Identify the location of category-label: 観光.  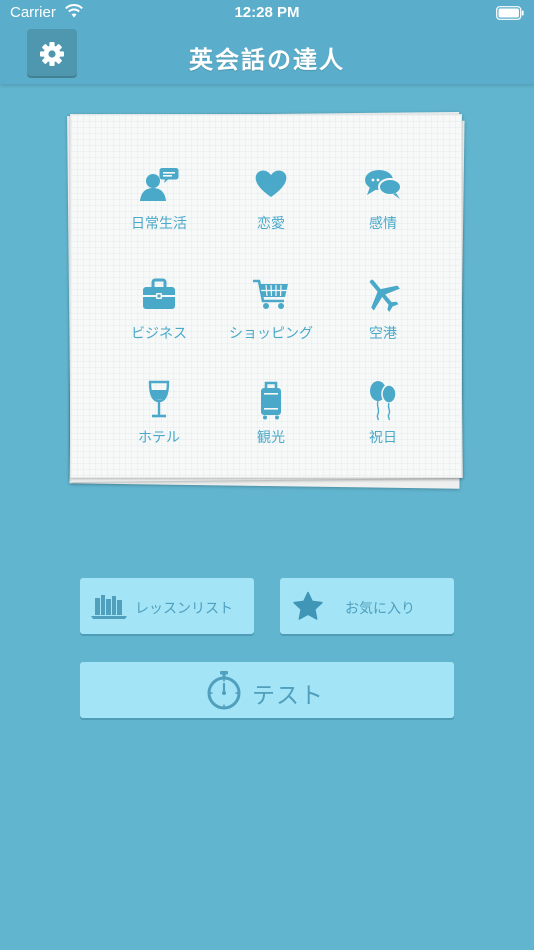
(271, 438).